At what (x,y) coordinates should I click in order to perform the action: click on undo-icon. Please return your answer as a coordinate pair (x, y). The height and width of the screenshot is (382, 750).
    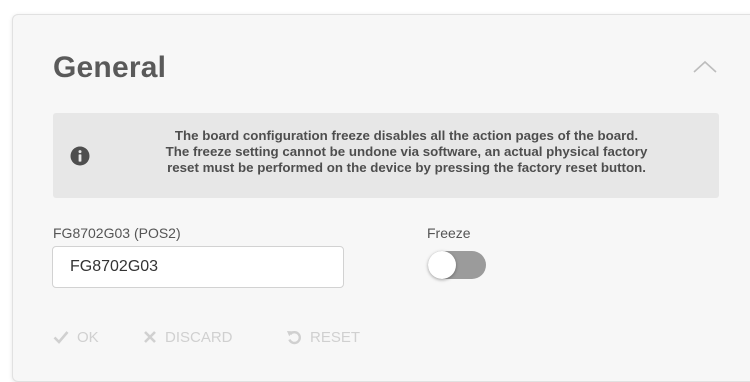
    Looking at the image, I should click on (294, 337).